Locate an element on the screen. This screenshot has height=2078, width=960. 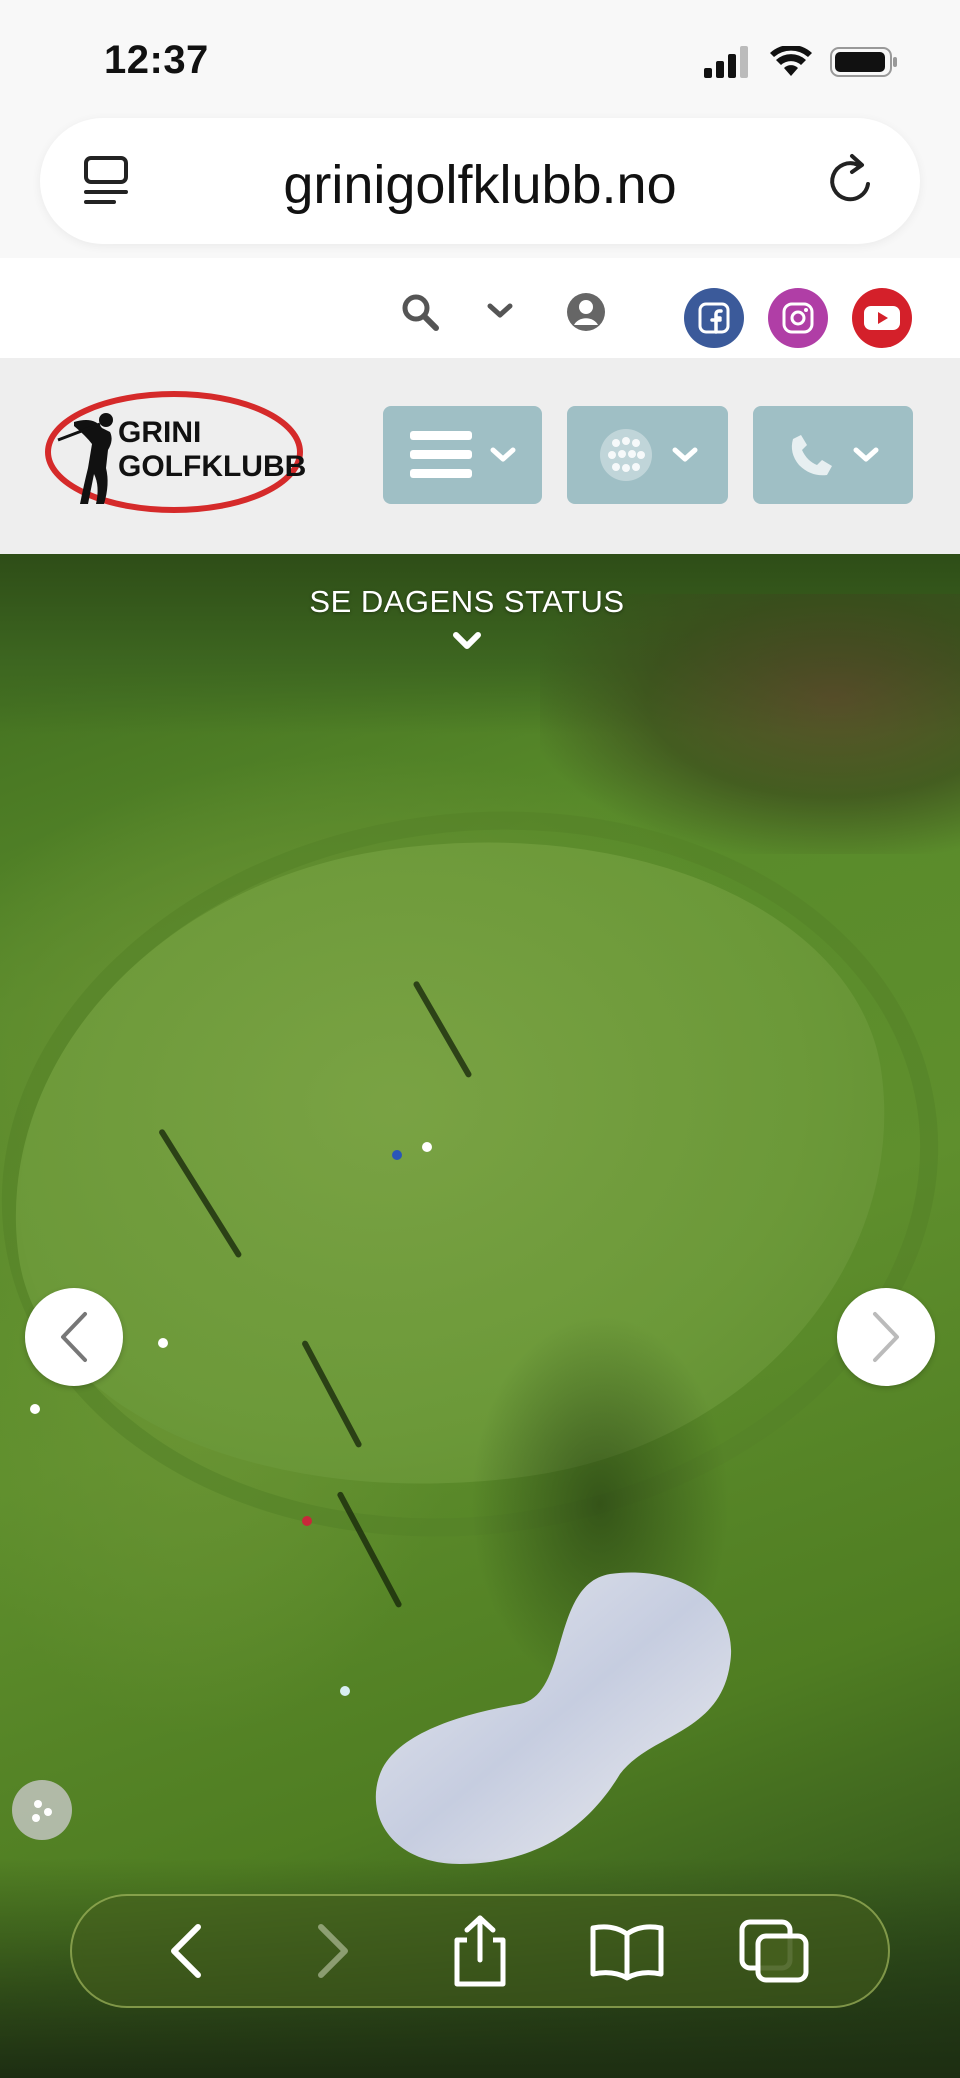
globe-icon is located at coordinates (625, 455).